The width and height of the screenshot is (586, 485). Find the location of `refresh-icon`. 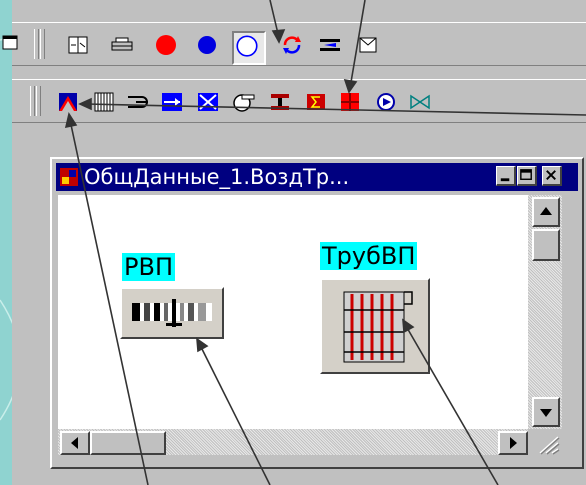

refresh-icon is located at coordinates (292, 45).